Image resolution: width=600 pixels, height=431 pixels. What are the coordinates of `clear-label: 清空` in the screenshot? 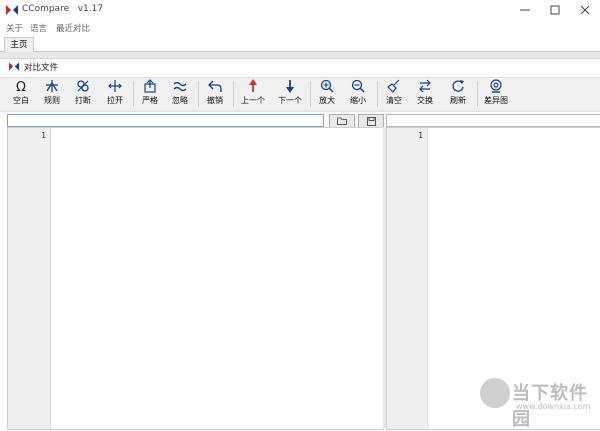 It's located at (394, 100).